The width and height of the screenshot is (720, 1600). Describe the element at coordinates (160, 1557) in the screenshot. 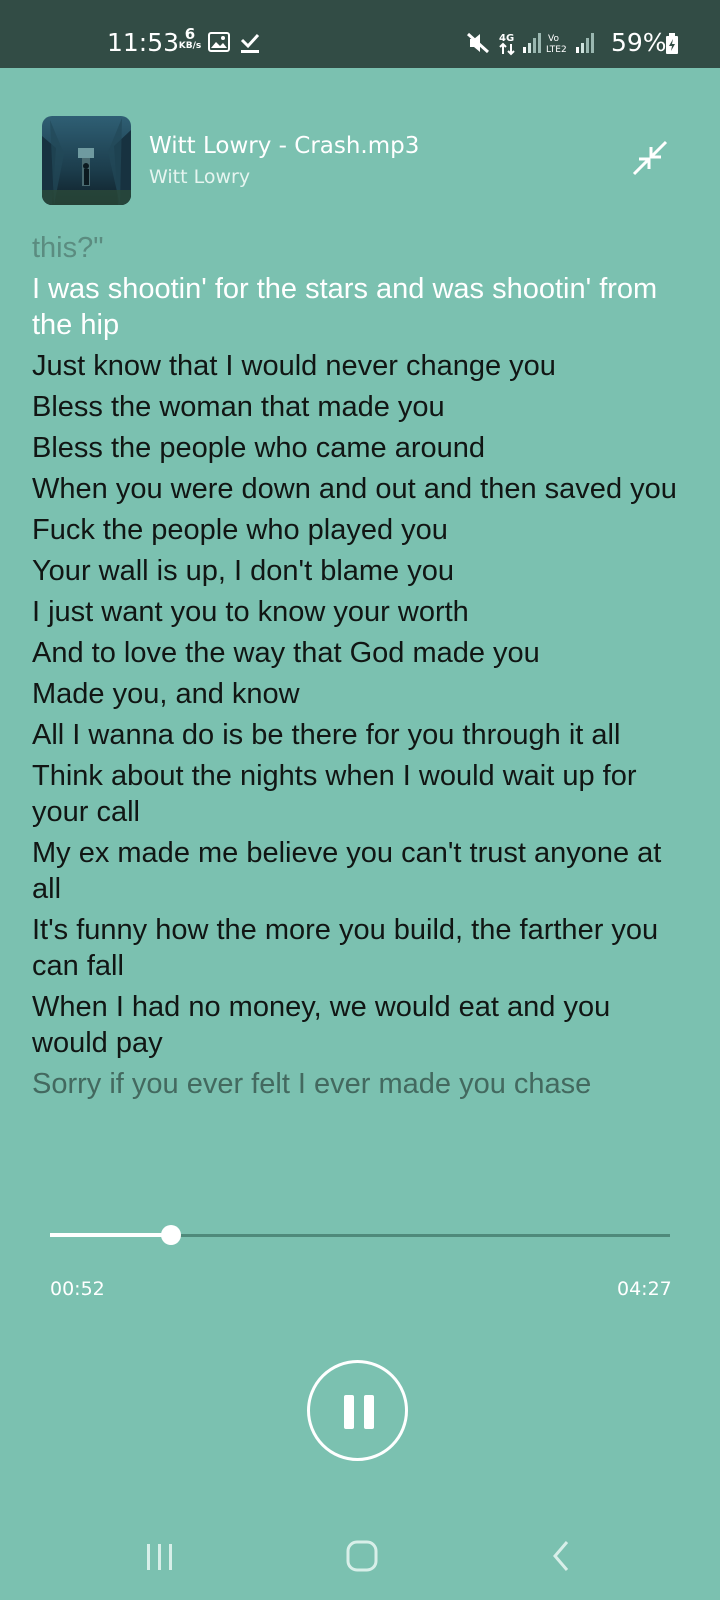

I see `recents-icon` at that location.